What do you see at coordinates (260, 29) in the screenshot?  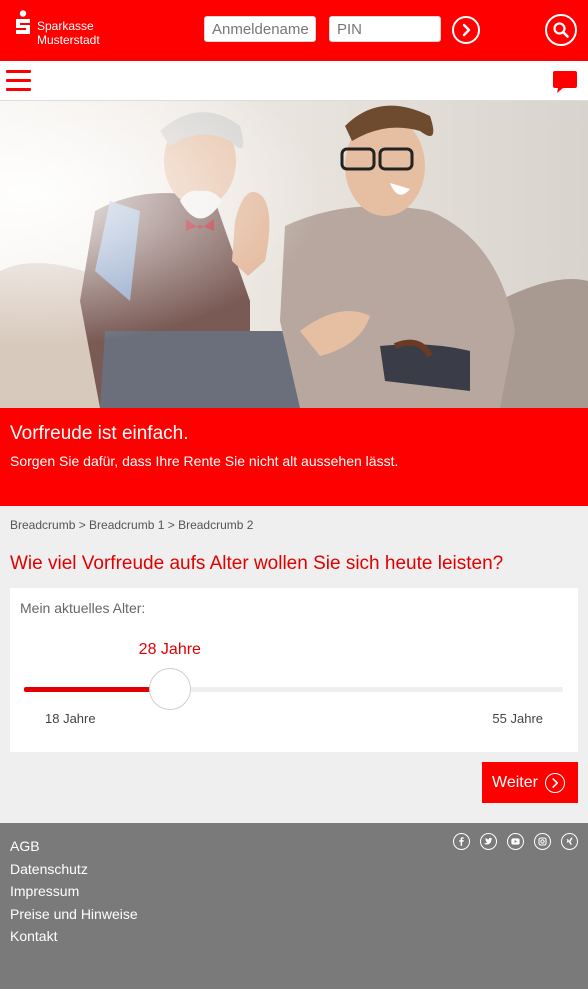 I see `username-input` at bounding box center [260, 29].